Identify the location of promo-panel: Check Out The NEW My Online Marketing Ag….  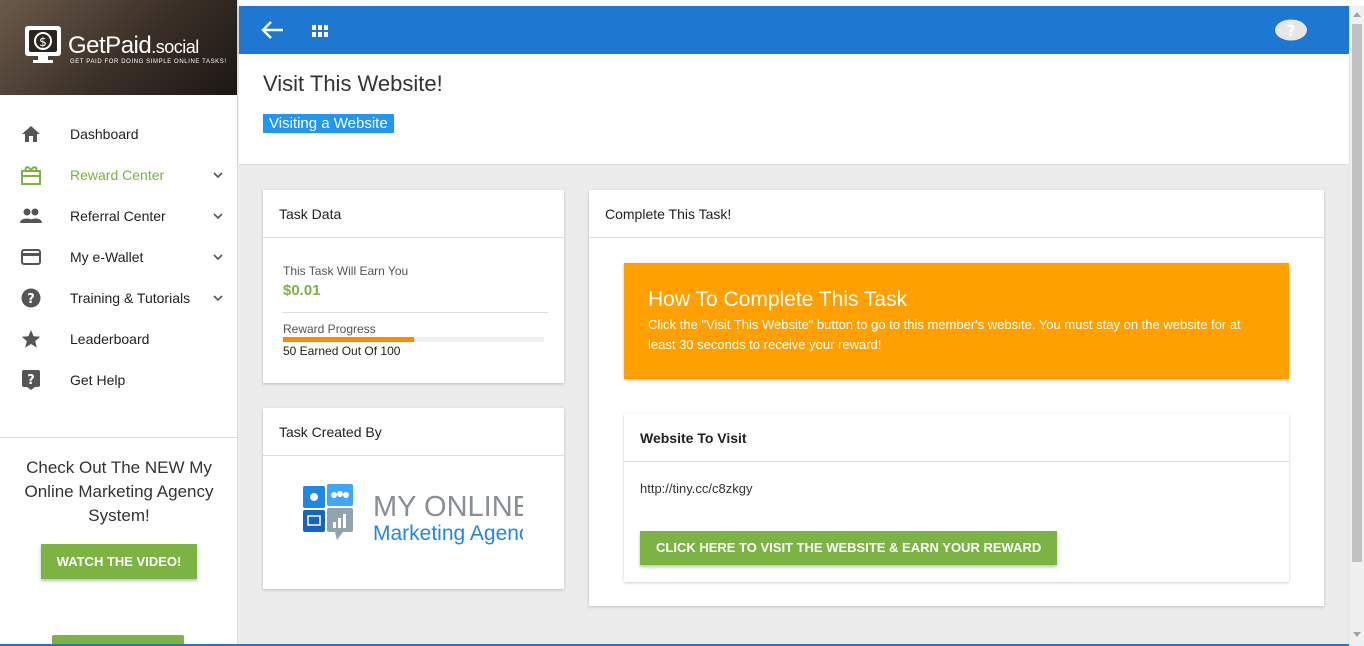
(118, 508).